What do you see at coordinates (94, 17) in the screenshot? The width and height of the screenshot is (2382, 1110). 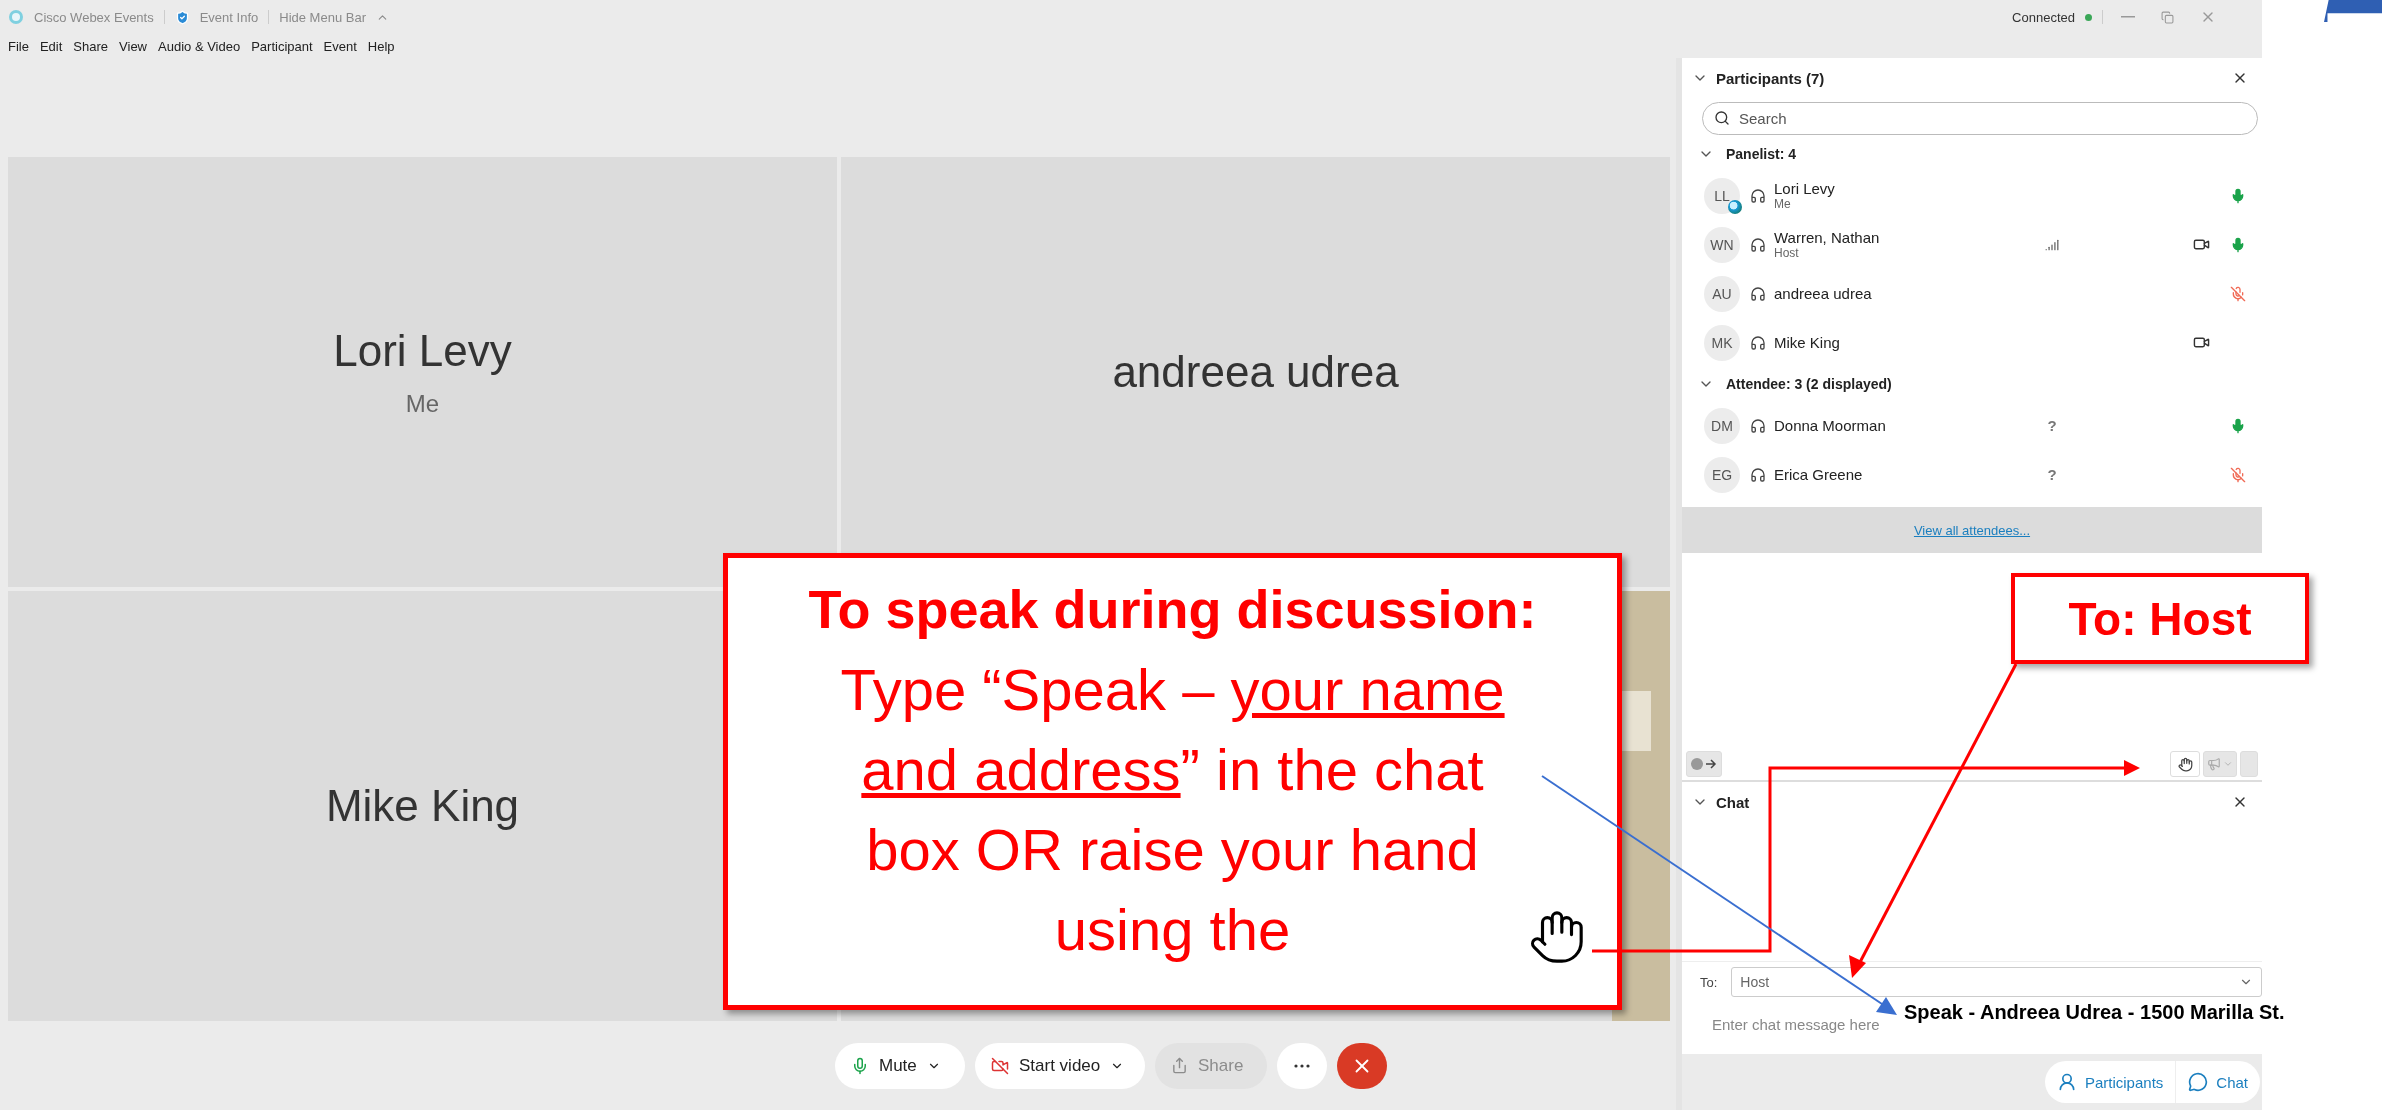 I see `app-title: Cisco Webex Events` at bounding box center [94, 17].